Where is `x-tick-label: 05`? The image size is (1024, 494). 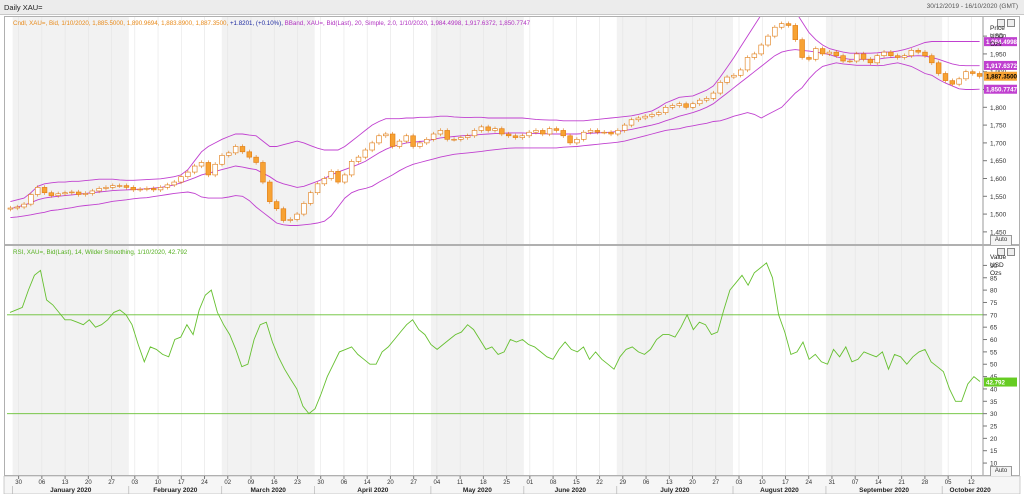 x-tick-label: 05 is located at coordinates (948, 483).